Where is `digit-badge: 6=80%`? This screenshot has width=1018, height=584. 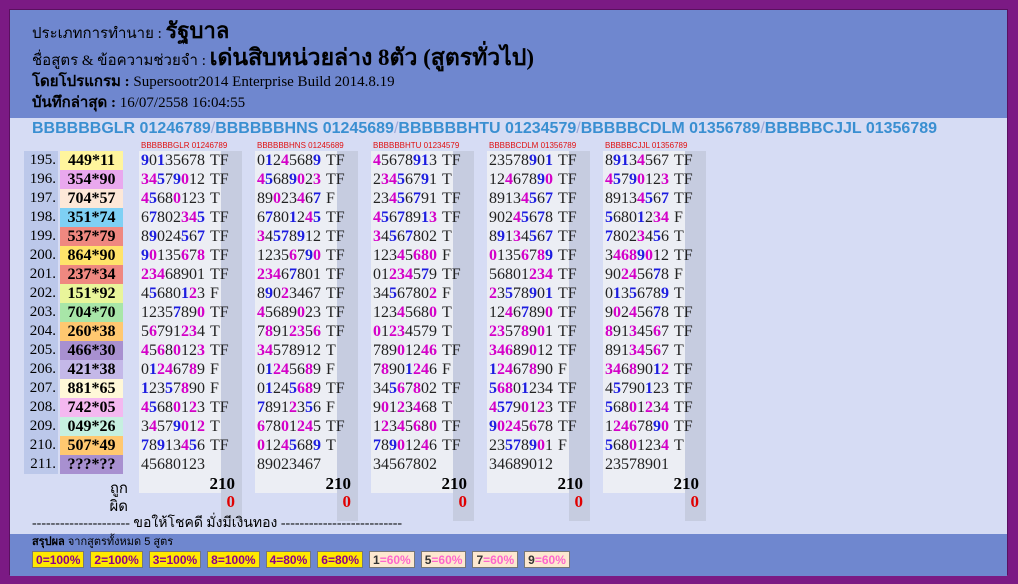
digit-badge: 6=80% is located at coordinates (340, 559).